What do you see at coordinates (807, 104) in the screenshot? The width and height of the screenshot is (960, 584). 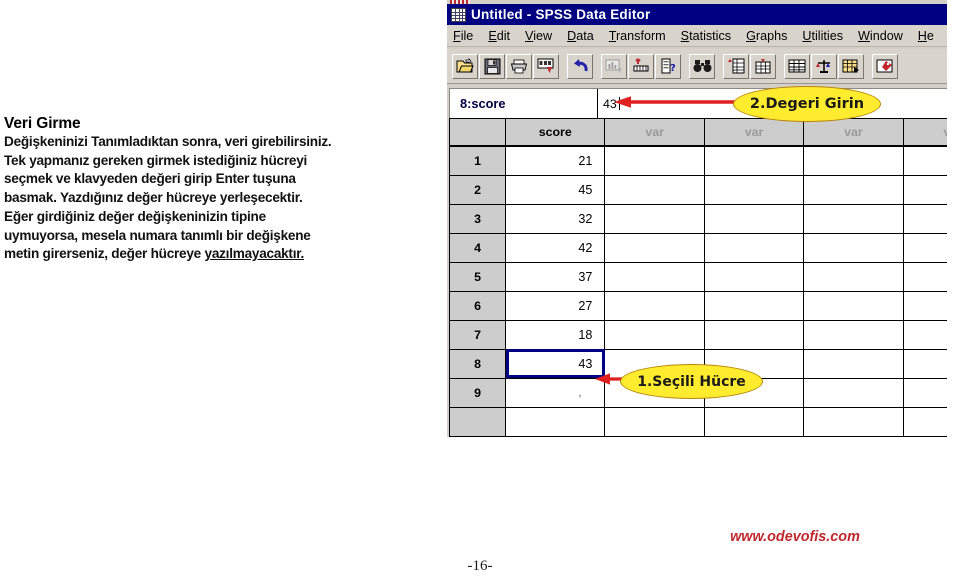 I see `callout-enter-value: 2.Degeri Girin` at bounding box center [807, 104].